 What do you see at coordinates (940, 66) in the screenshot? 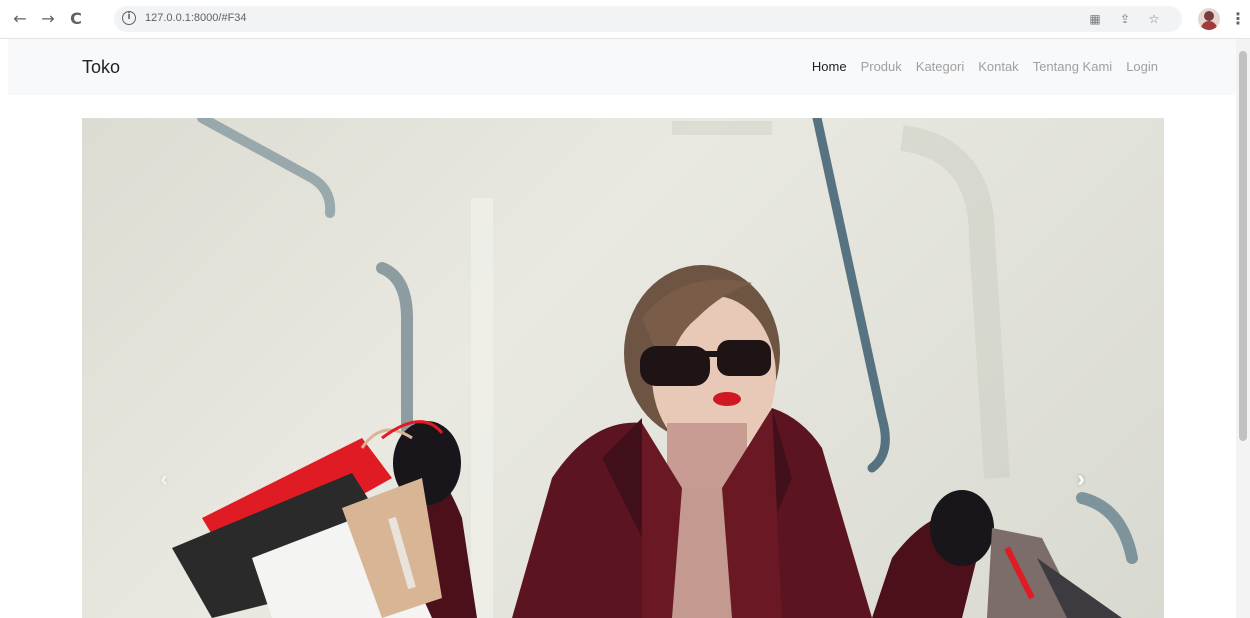
I see `nav-kategori: Kategori` at bounding box center [940, 66].